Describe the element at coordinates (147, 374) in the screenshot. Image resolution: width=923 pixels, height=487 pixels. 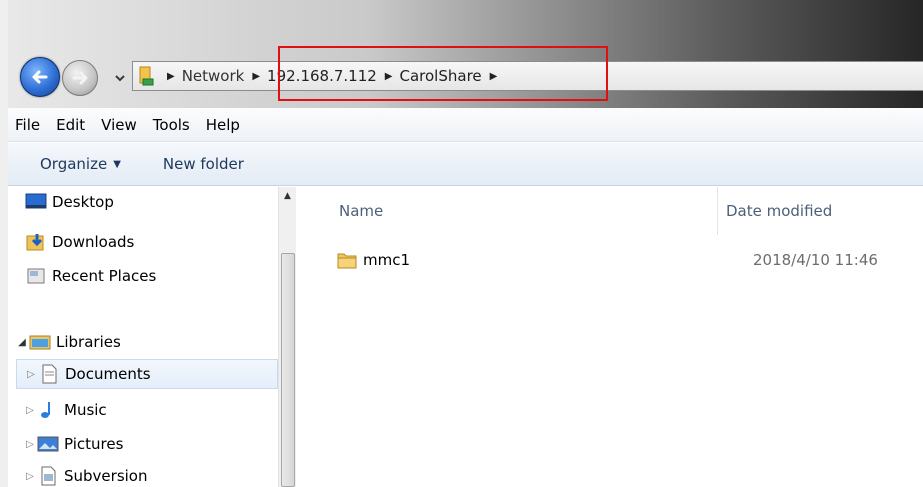
I see `nav-item-documents: ▷ Documents` at that location.